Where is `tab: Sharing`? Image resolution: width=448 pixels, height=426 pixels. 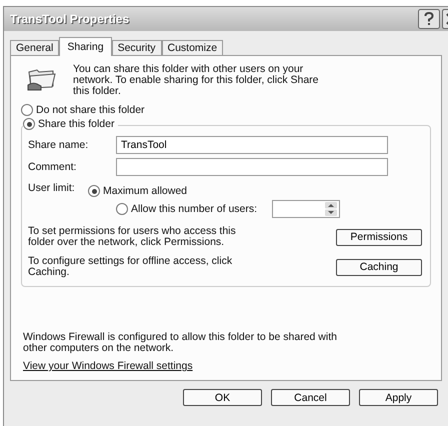 tab: Sharing is located at coordinates (85, 46).